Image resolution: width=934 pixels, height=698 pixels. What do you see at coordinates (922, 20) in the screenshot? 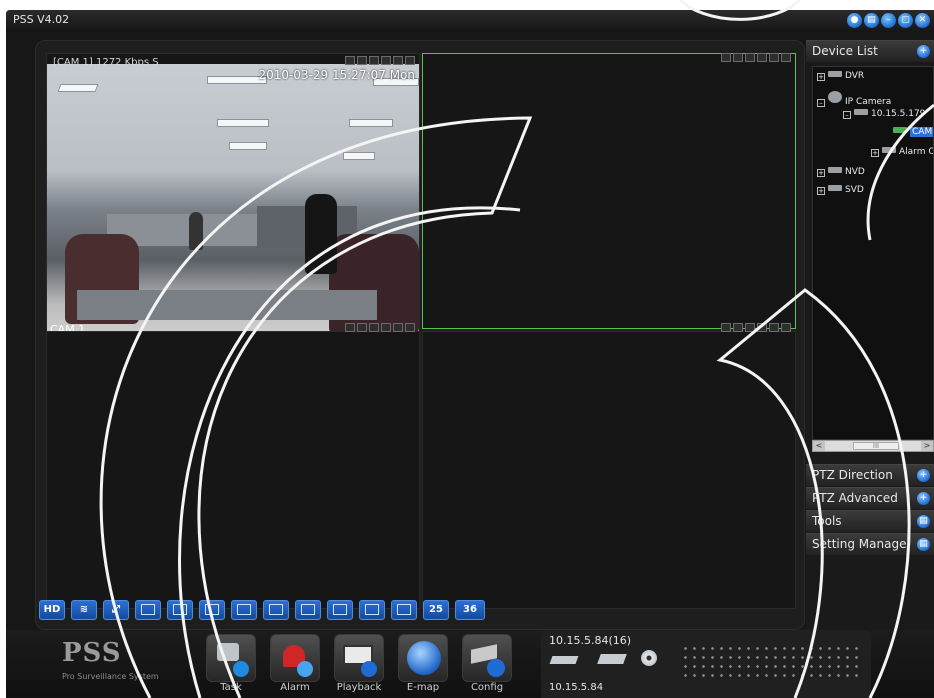
I see `close-icon: ✕` at bounding box center [922, 20].